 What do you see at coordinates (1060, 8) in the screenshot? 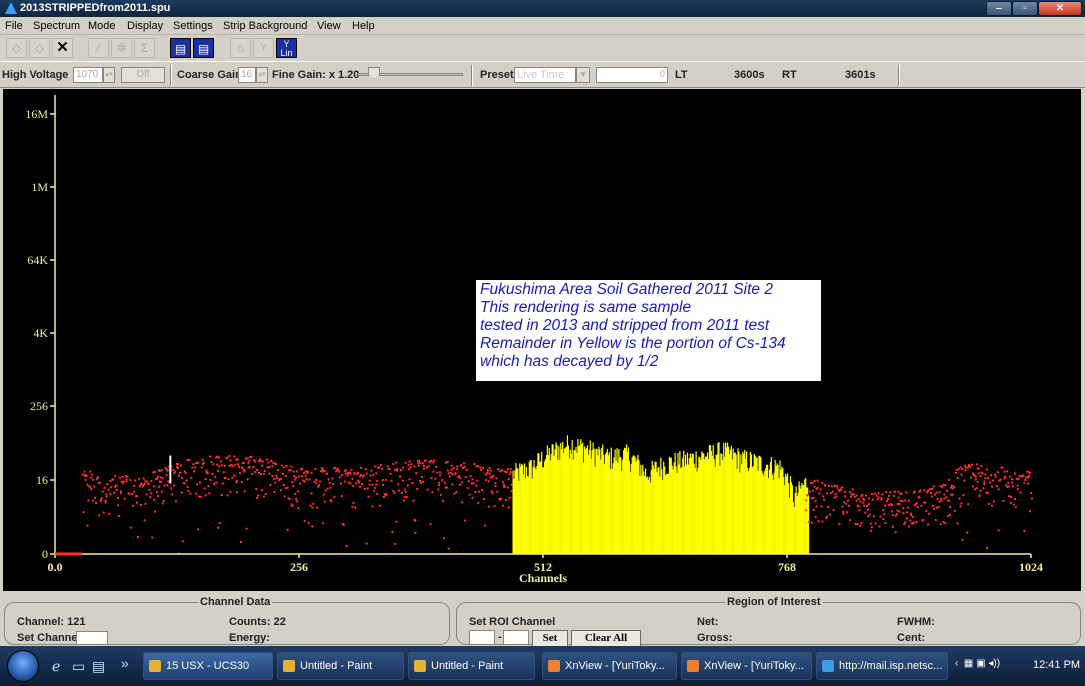
I see `close-button: ✕` at bounding box center [1060, 8].